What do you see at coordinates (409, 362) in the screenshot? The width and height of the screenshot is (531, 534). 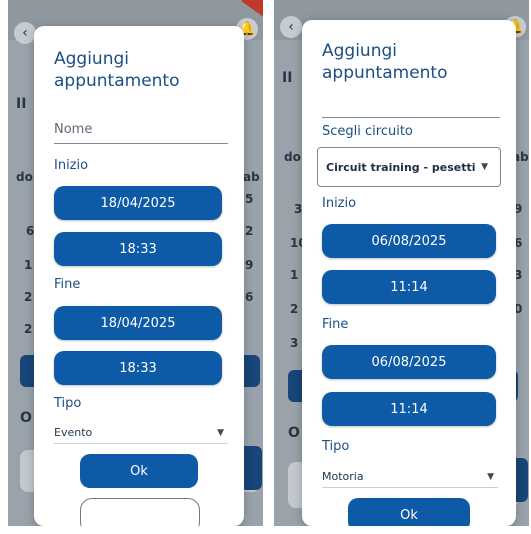 I see `end-date-button: 06/08/2025` at bounding box center [409, 362].